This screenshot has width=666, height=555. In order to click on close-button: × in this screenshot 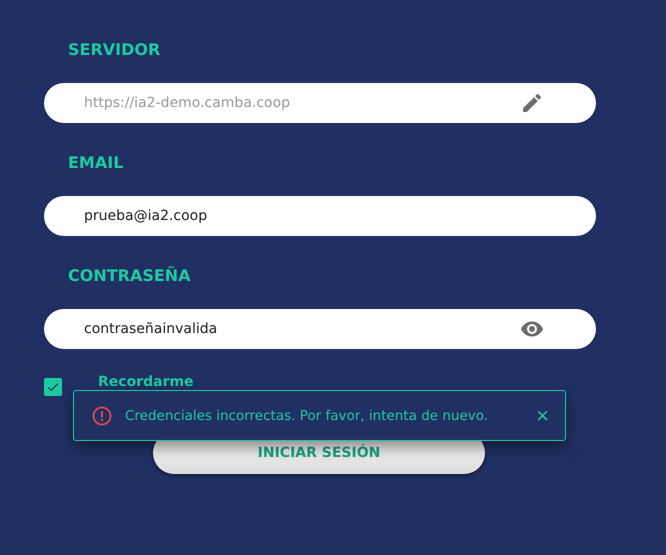, I will do `click(542, 415)`.